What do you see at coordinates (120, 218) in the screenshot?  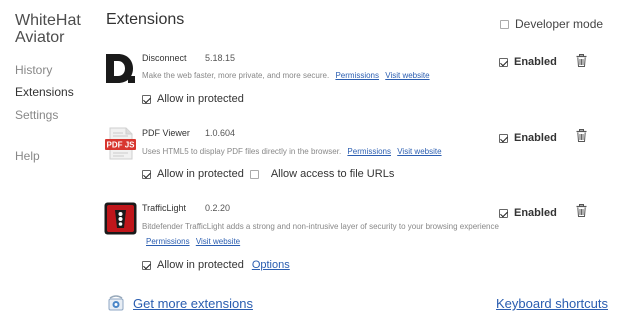 I see `trafficlight-logo-icon` at bounding box center [120, 218].